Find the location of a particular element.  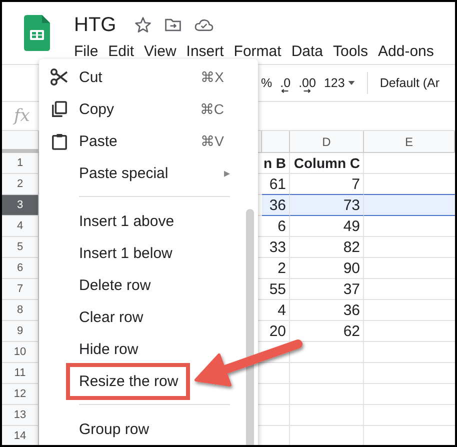

formula-label: fx is located at coordinates (22, 116).